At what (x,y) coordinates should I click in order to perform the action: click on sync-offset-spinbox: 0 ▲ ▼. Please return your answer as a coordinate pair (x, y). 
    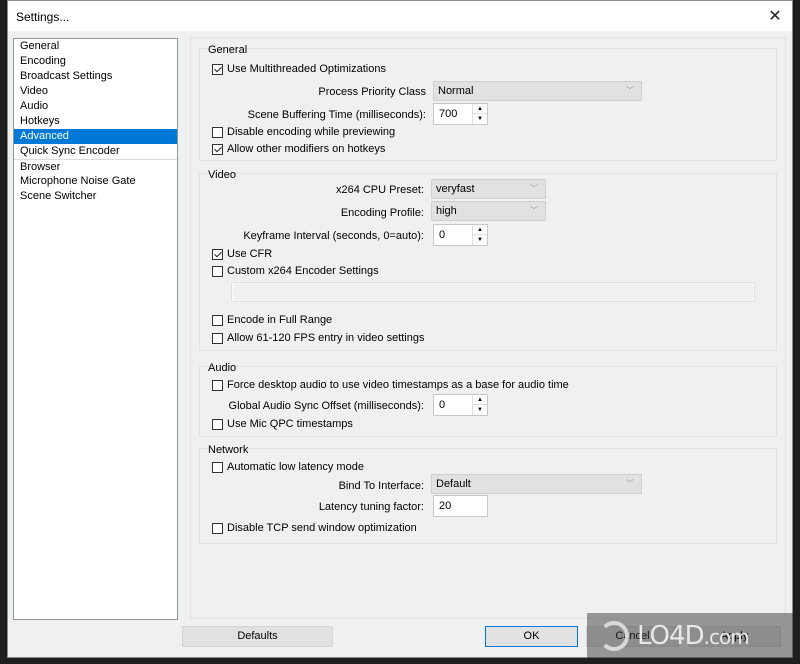
    Looking at the image, I should click on (460, 405).